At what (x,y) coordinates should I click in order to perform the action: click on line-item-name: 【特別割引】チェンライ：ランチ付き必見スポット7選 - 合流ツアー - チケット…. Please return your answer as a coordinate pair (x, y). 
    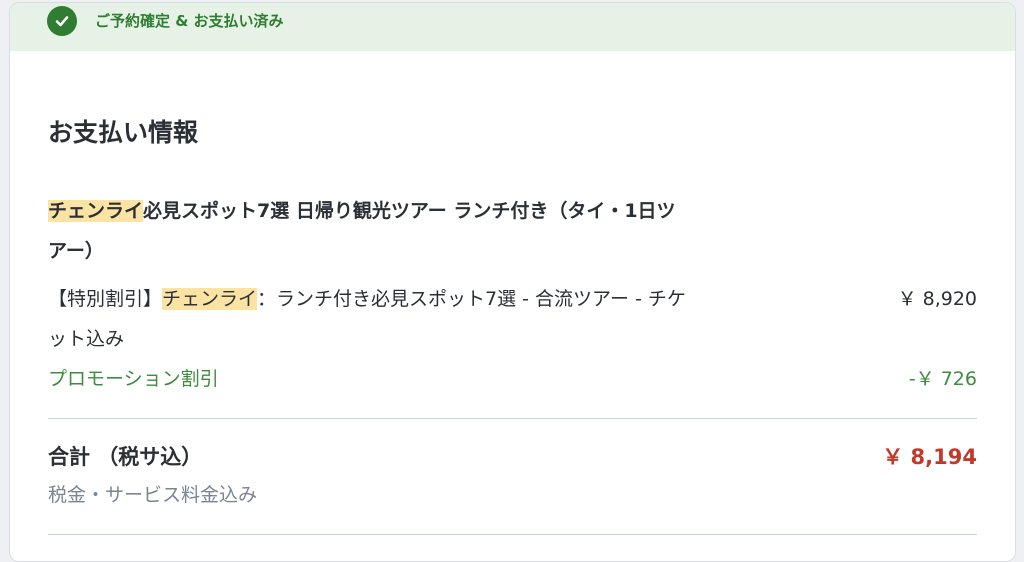
    Looking at the image, I should click on (368, 319).